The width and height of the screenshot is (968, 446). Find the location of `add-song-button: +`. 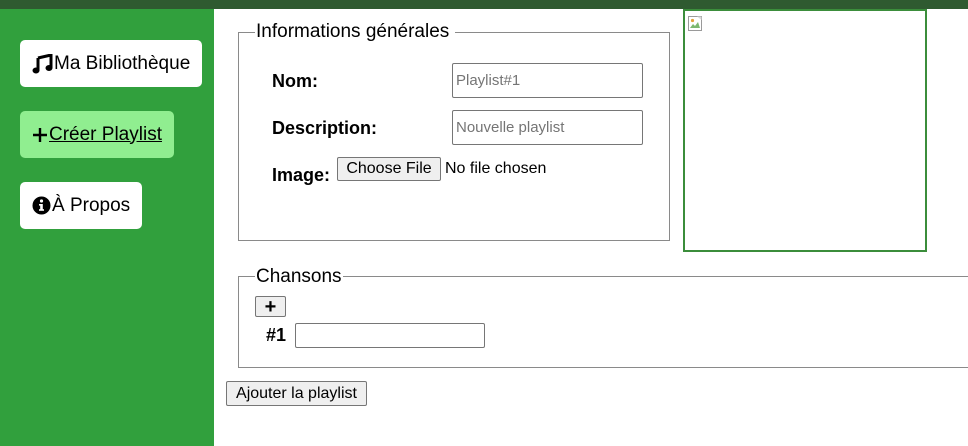

add-song-button: + is located at coordinates (270, 306).